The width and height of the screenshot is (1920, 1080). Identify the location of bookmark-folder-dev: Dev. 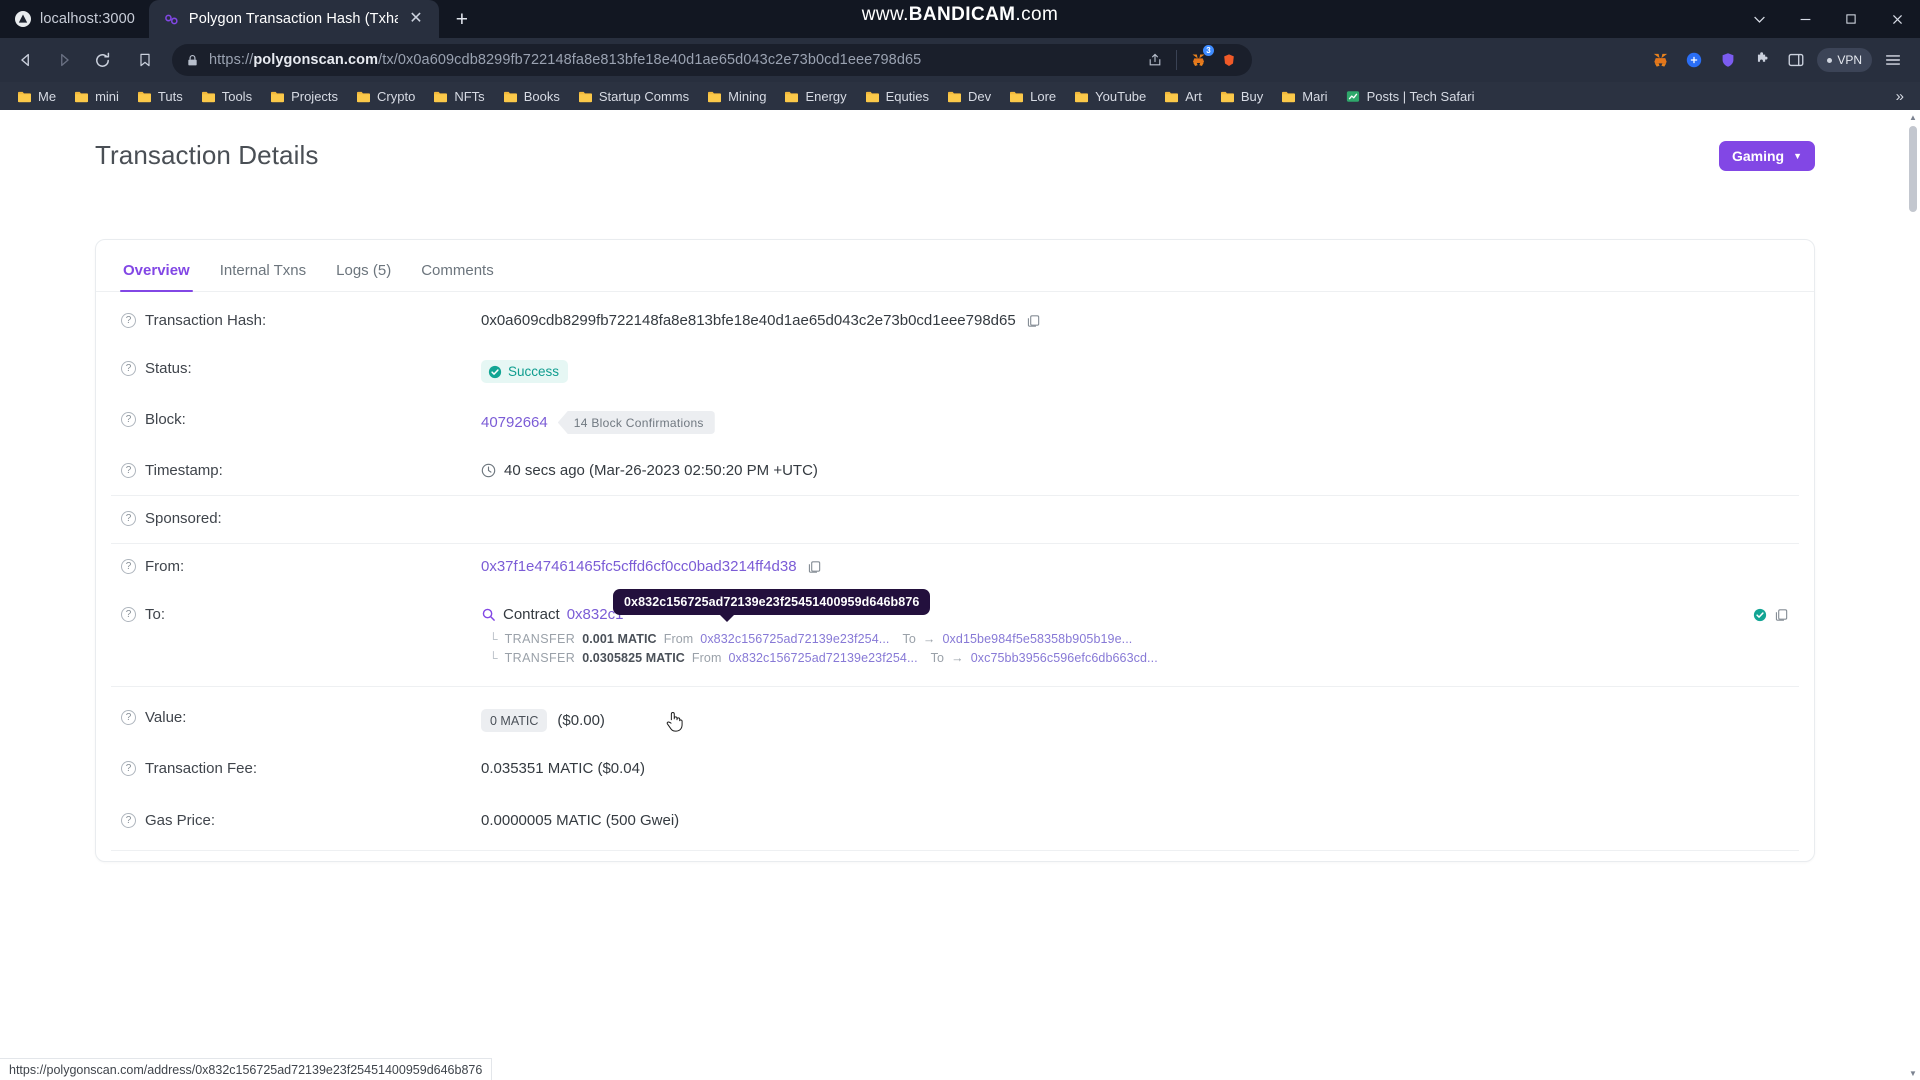
(969, 96).